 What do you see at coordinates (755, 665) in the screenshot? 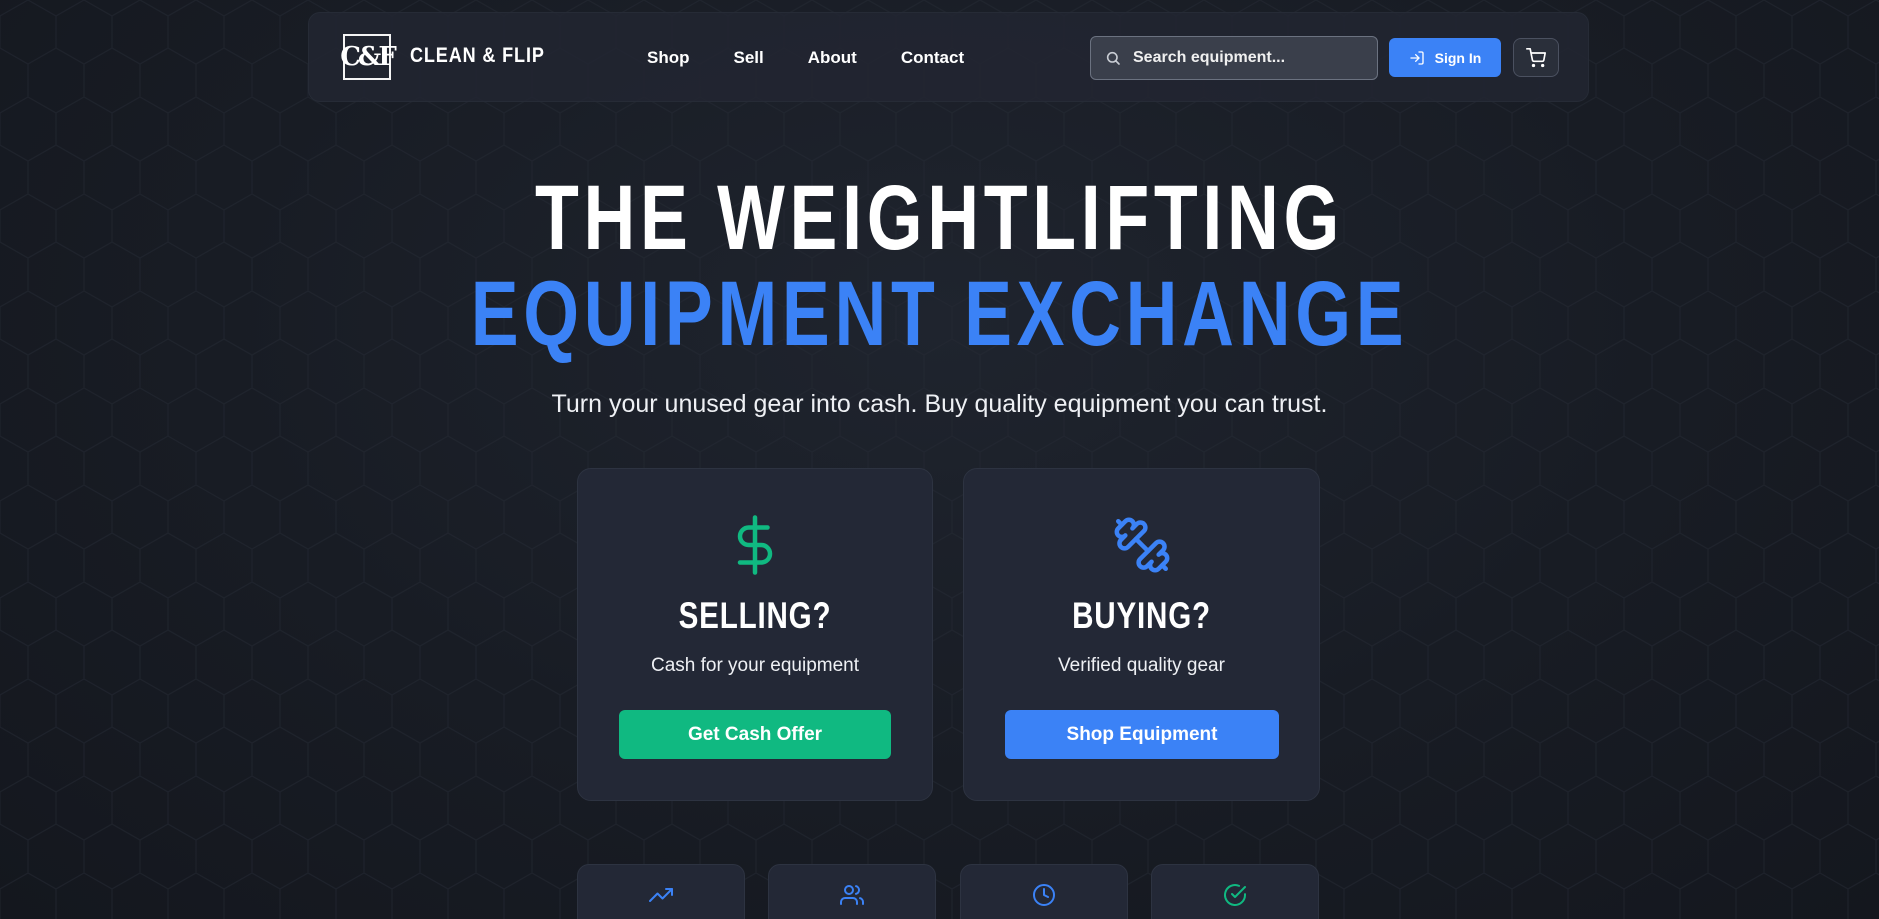
I see `selling-card-description: Cash for your equipment` at bounding box center [755, 665].